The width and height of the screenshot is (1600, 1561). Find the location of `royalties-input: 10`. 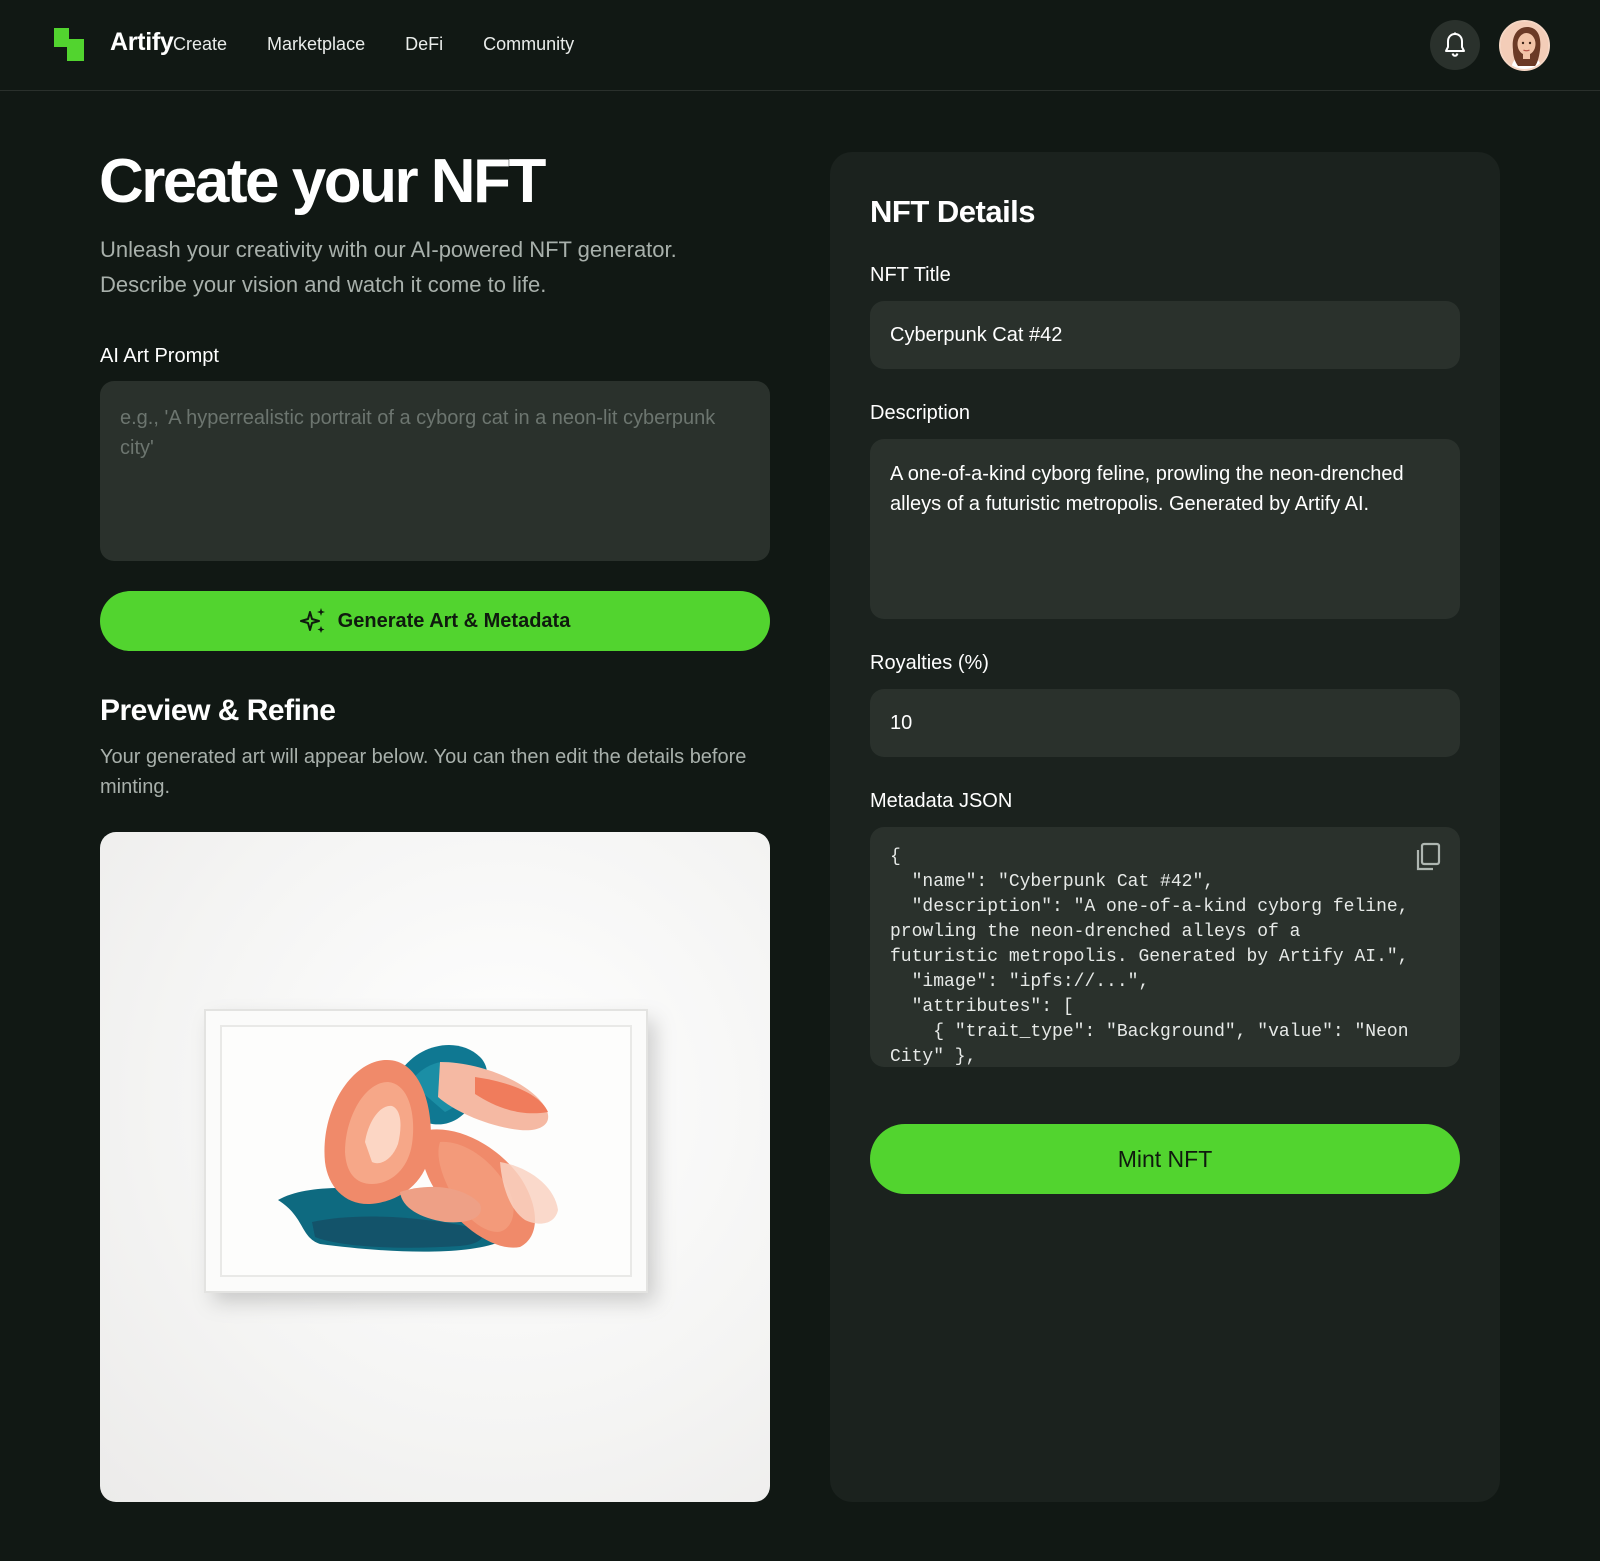

royalties-input: 10 is located at coordinates (1165, 723).